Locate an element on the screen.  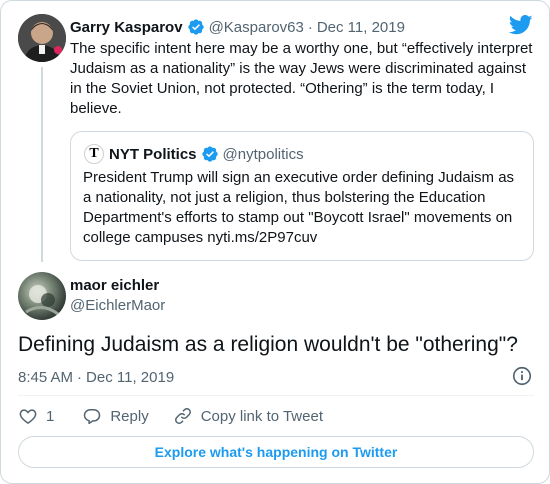
like-button: 1 is located at coordinates (36, 416).